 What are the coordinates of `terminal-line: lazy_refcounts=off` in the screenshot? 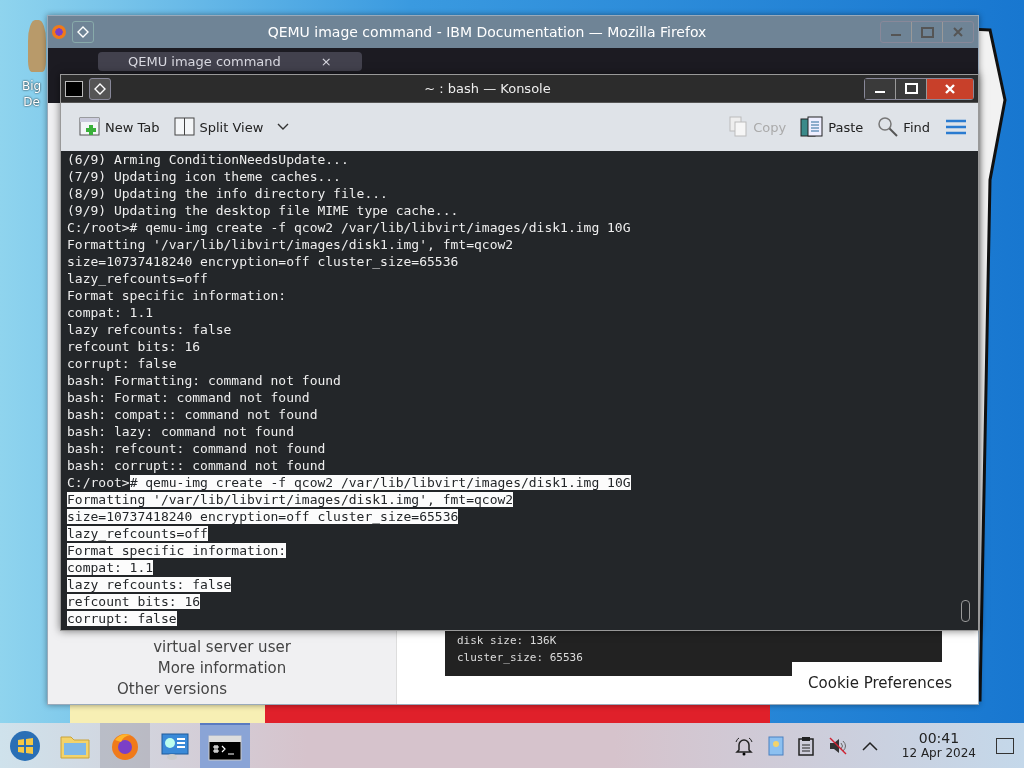 It's located at (137, 278).